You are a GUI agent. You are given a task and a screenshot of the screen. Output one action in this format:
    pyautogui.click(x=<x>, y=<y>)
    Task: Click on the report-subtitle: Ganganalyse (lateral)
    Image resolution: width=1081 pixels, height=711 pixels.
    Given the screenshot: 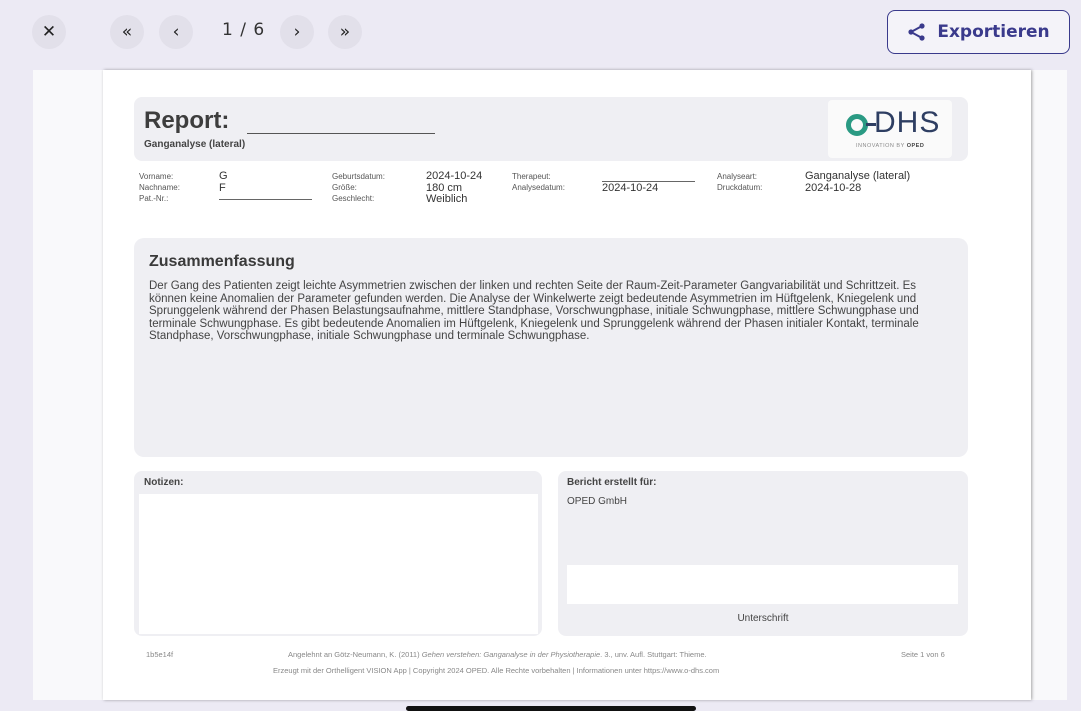 What is the action you would take?
    pyautogui.click(x=195, y=144)
    